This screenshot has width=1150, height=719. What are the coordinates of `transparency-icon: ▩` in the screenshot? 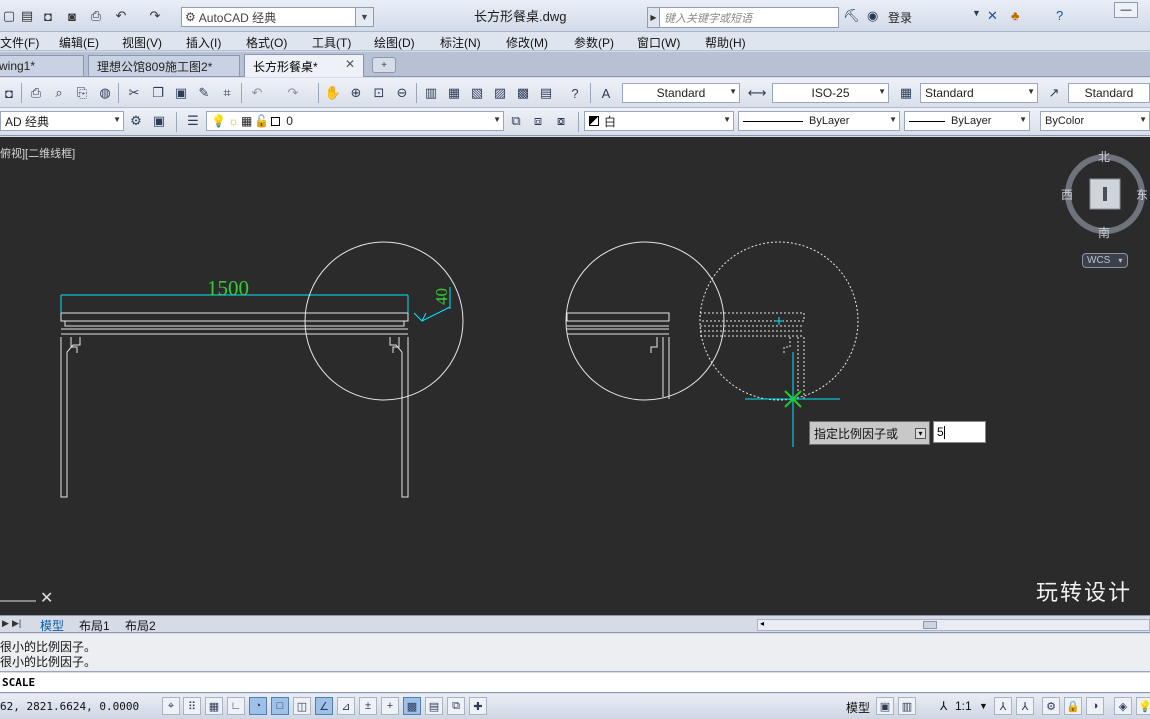 It's located at (412, 706).